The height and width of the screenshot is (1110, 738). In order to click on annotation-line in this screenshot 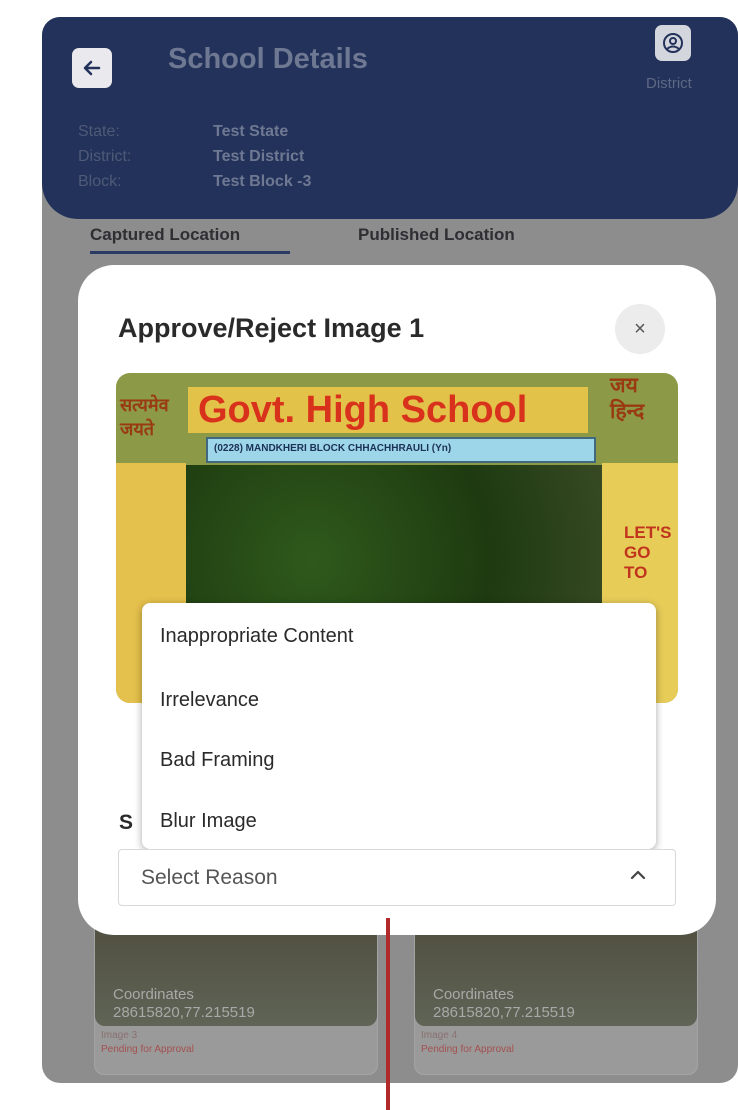, I will do `click(388, 1014)`.